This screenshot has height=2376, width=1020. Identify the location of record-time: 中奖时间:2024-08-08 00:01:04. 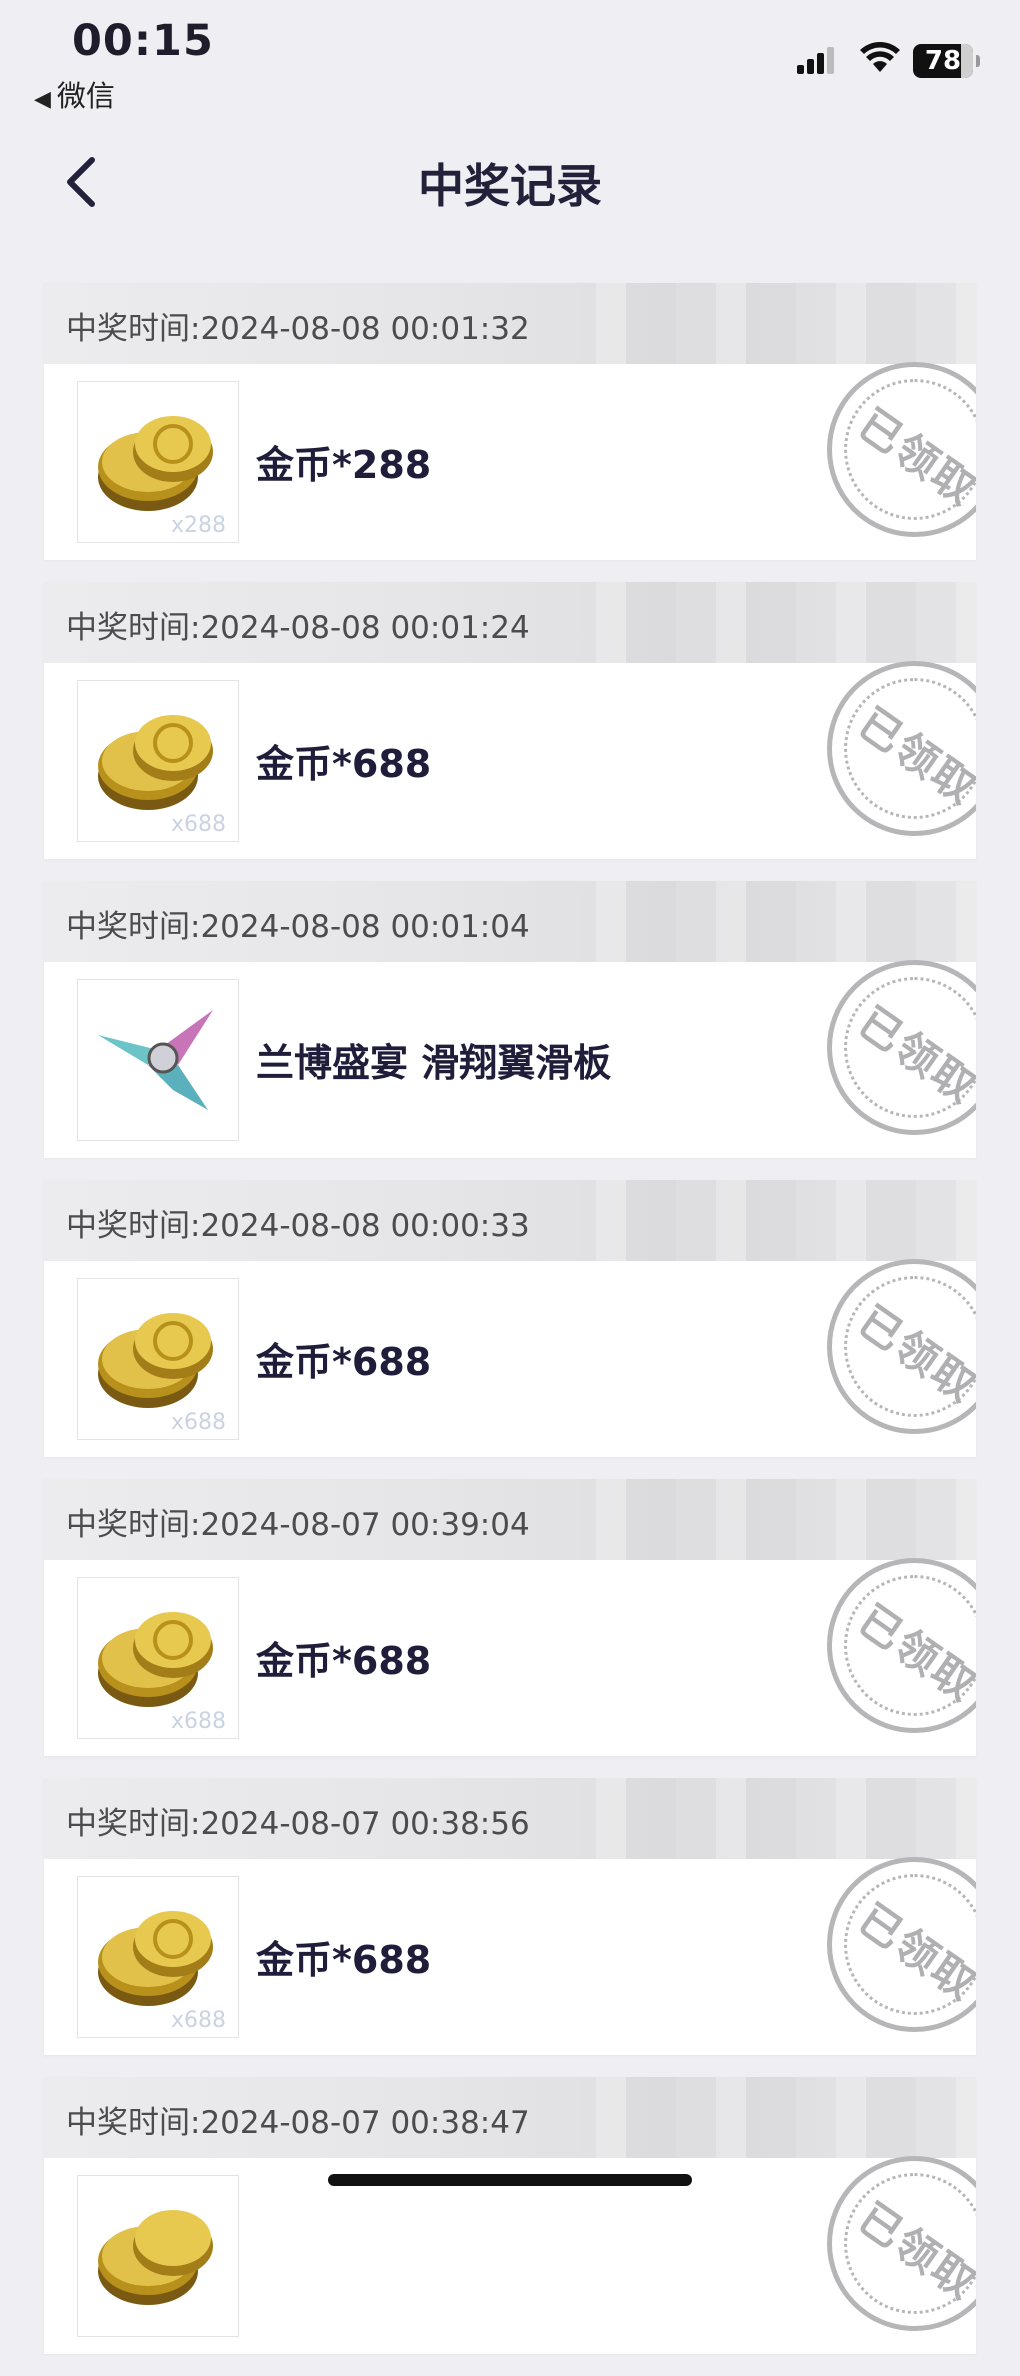
(298, 927).